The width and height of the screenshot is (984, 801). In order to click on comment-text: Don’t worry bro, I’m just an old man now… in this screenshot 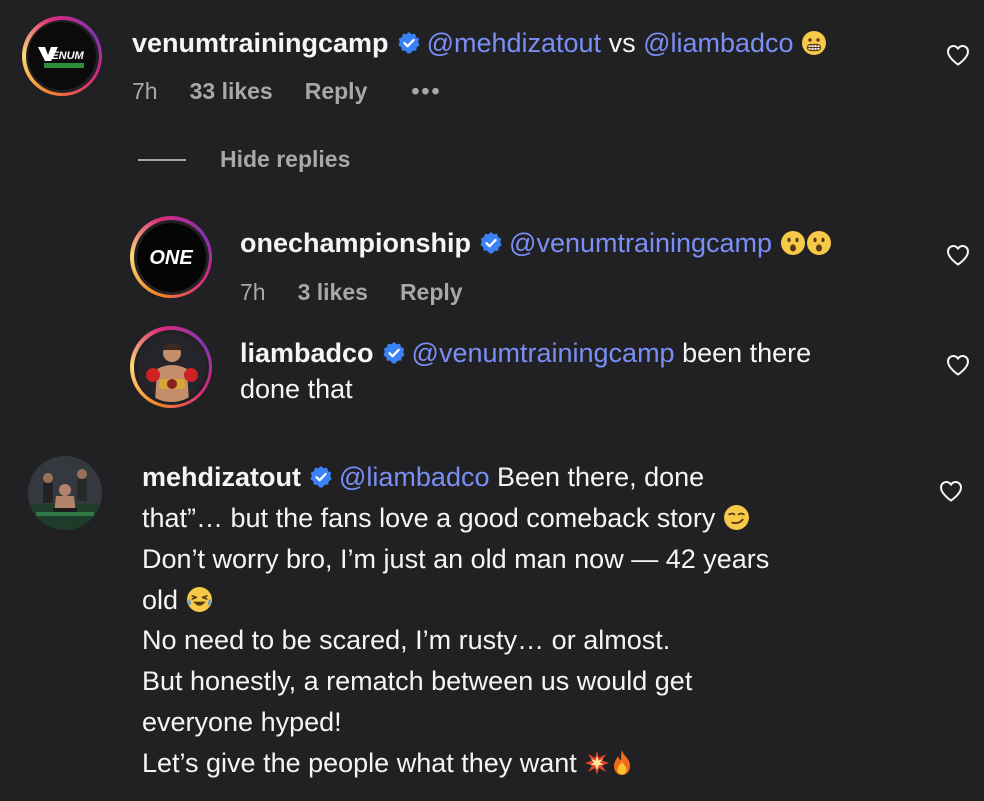, I will do `click(456, 559)`.